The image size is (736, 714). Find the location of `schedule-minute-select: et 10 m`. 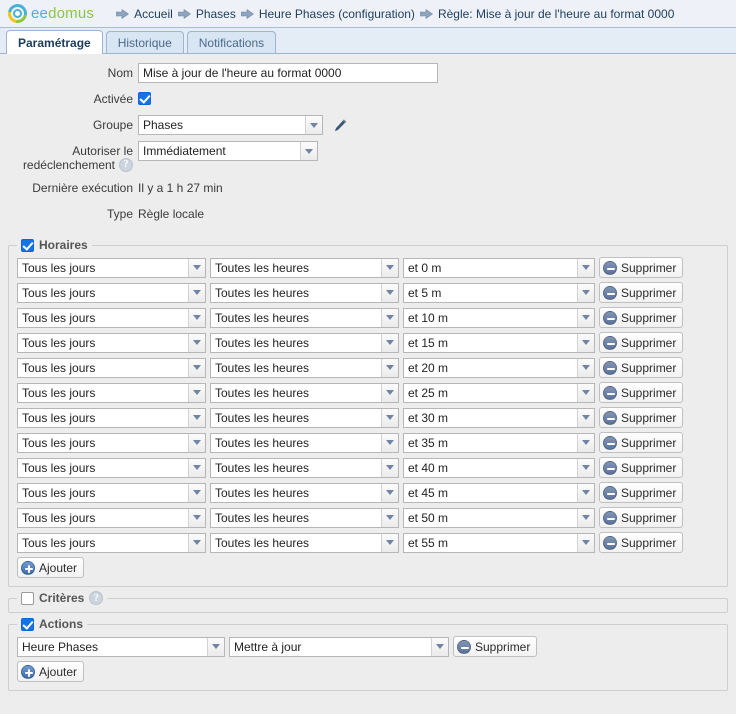

schedule-minute-select: et 10 m is located at coordinates (499, 317).